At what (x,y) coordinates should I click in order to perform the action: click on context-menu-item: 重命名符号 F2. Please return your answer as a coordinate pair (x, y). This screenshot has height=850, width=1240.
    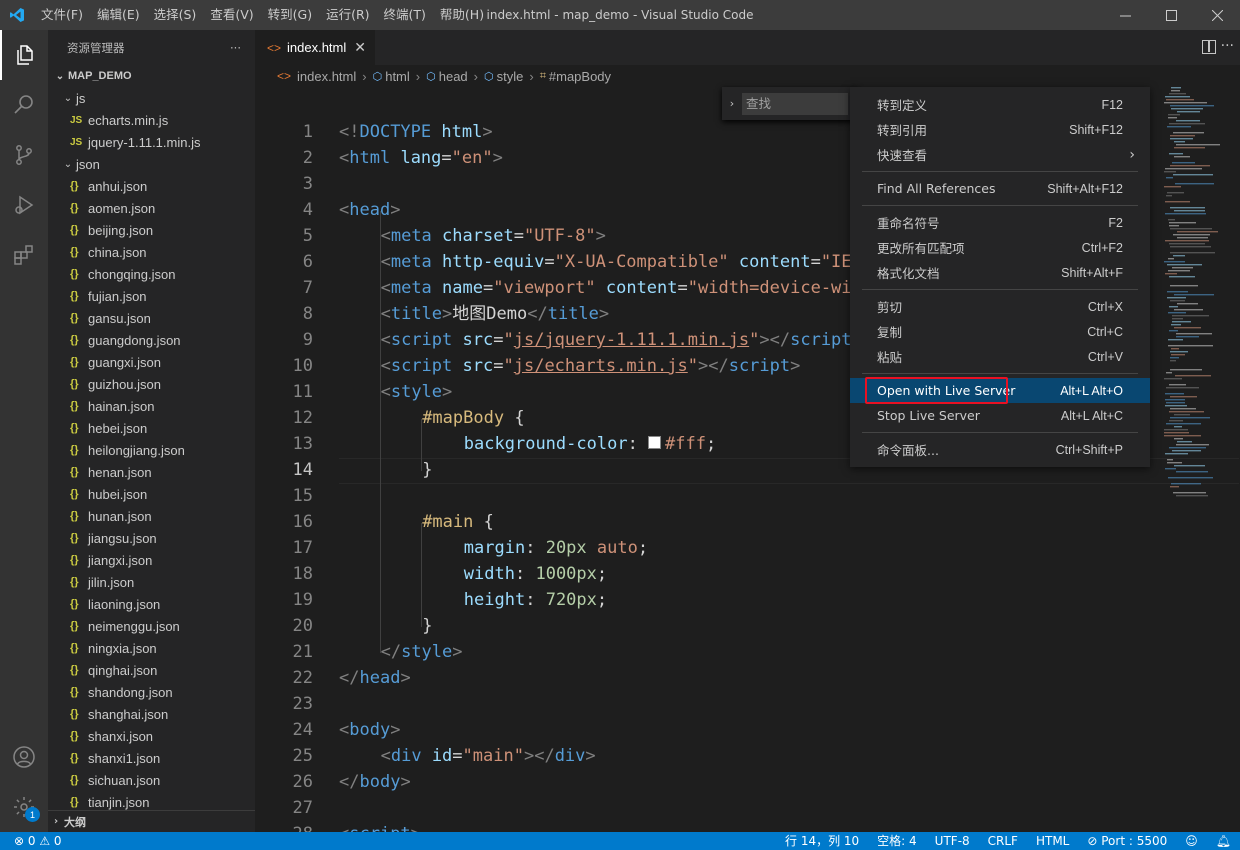
    Looking at the image, I should click on (1000, 222).